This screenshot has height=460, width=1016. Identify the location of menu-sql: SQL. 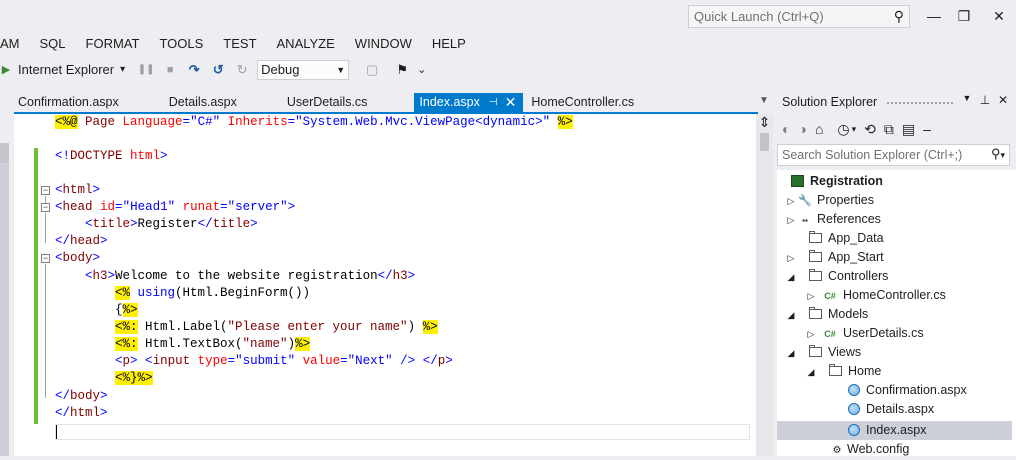
(53, 44).